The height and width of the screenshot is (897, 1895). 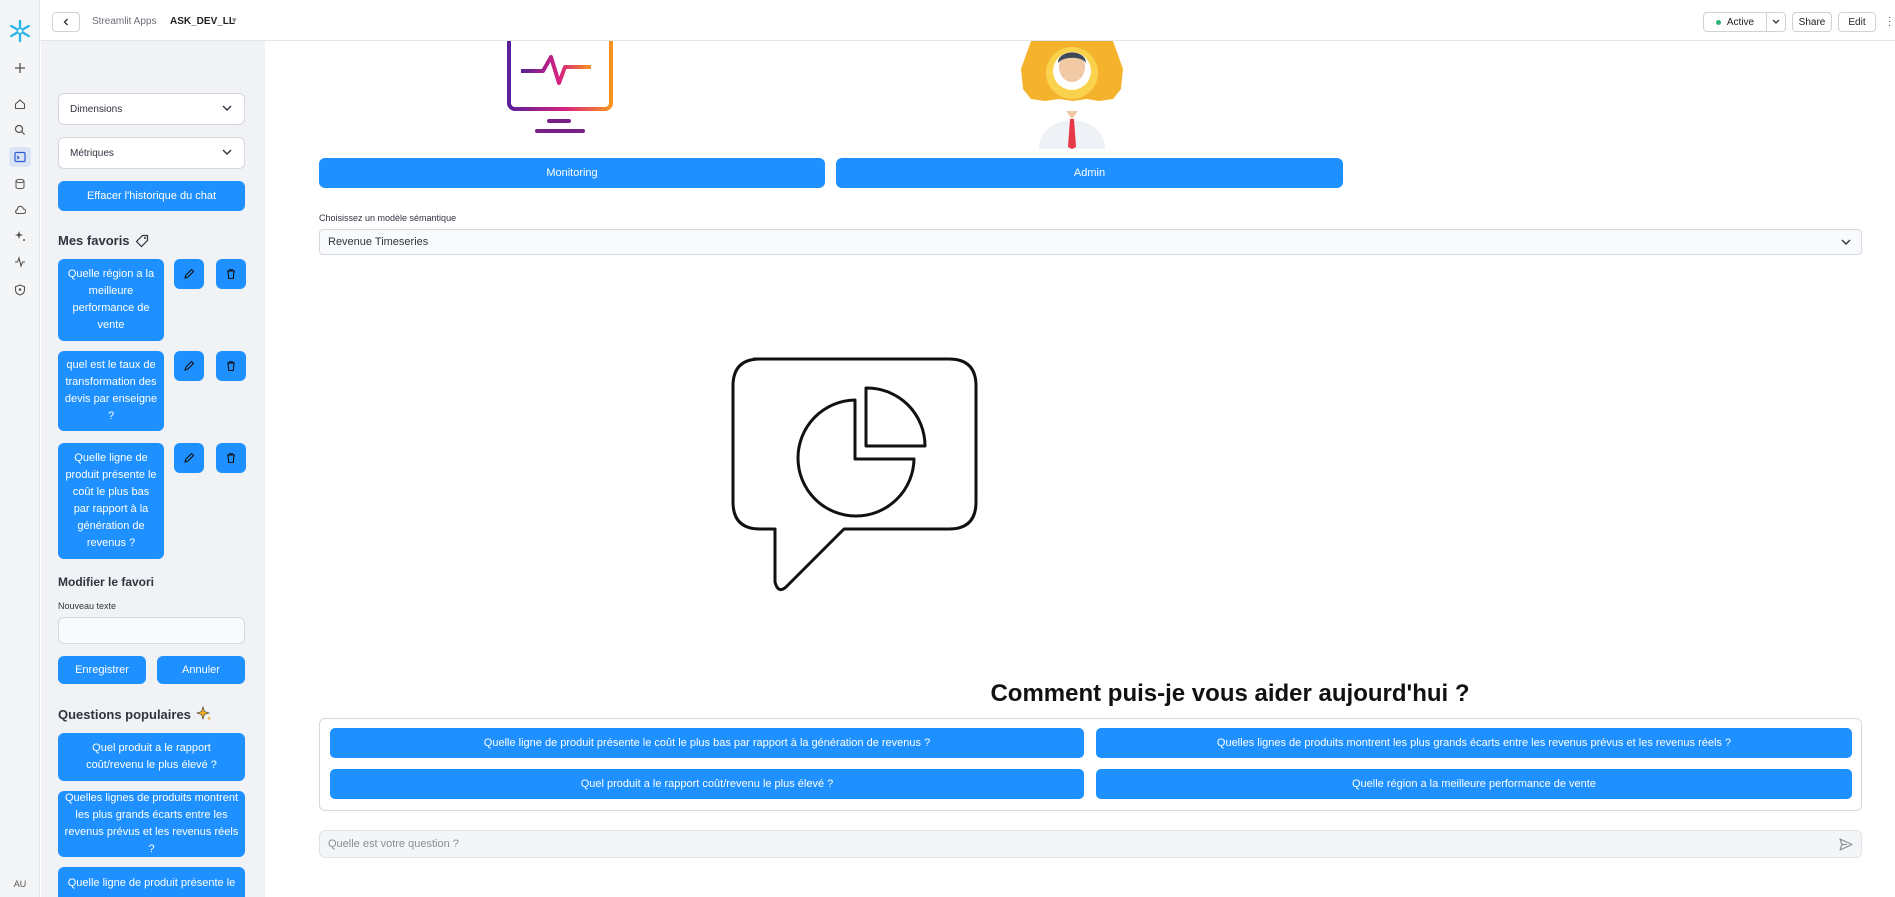 What do you see at coordinates (20, 68) in the screenshot?
I see `plus-icon` at bounding box center [20, 68].